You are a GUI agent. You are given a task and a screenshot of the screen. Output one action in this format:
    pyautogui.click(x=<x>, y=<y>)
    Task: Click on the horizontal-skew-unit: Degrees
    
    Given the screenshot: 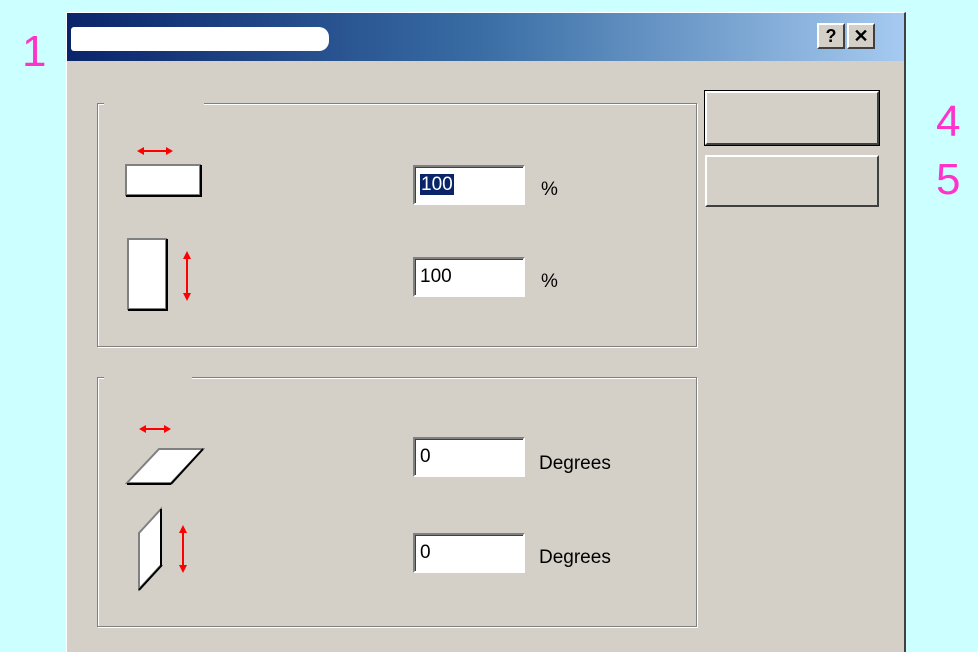 What is the action you would take?
    pyautogui.click(x=575, y=463)
    